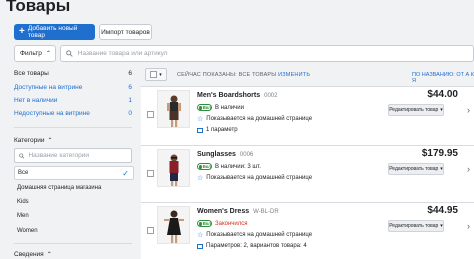 This screenshot has width=474, height=259. Describe the element at coordinates (23, 216) in the screenshot. I see `category-label: Men` at that location.